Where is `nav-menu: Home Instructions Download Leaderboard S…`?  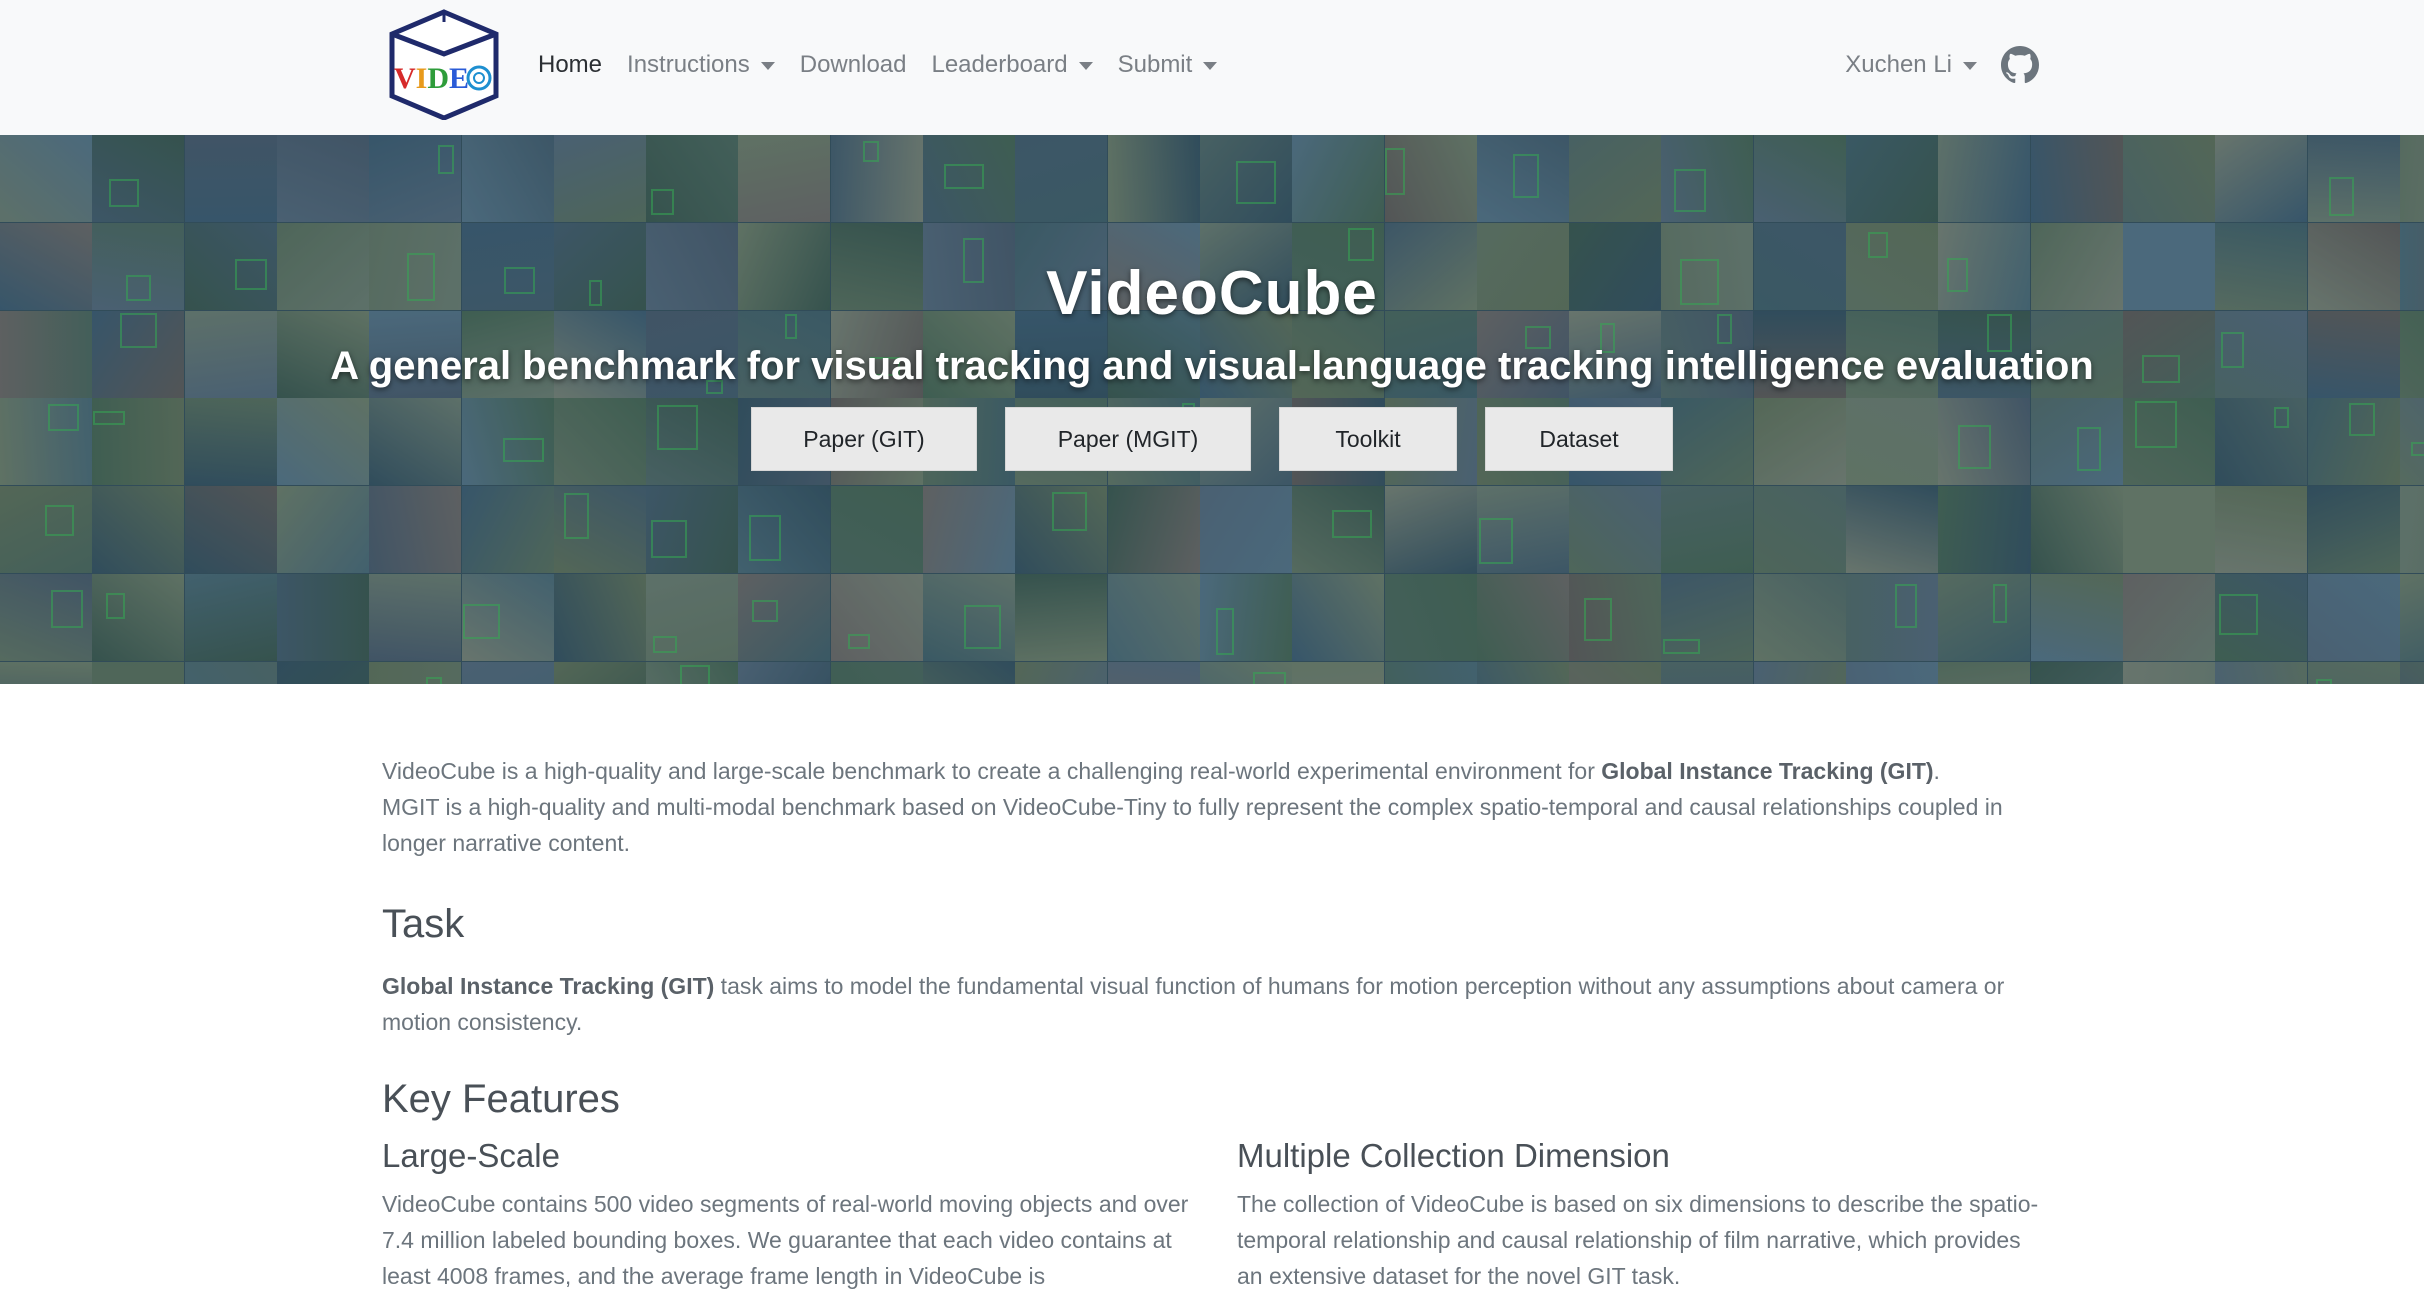
nav-menu: Home Instructions Download Leaderboard S… is located at coordinates (890, 64).